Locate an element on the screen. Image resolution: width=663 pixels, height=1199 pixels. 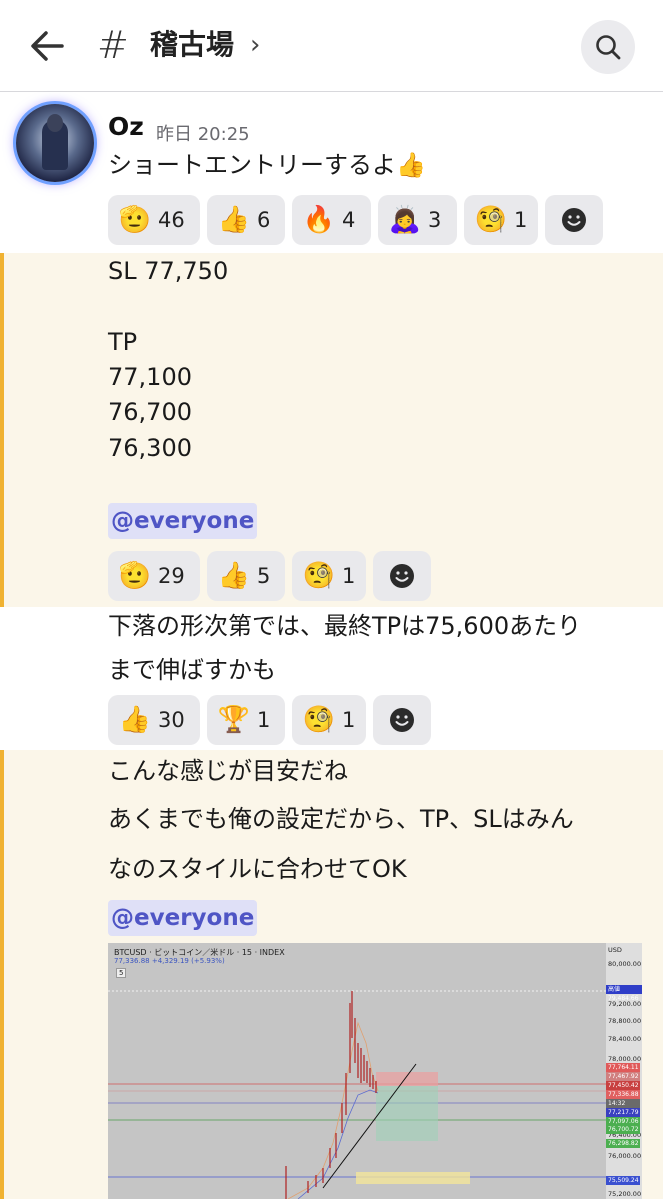
channel-header: # 稽古場 › is located at coordinates (331, 46).